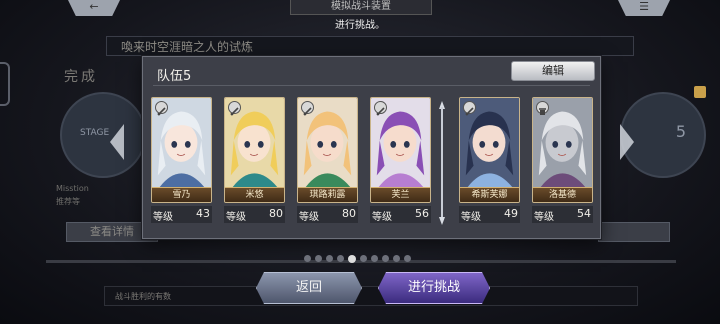  I want to click on character-portrait-frame: 雪乃, so click(181, 150).